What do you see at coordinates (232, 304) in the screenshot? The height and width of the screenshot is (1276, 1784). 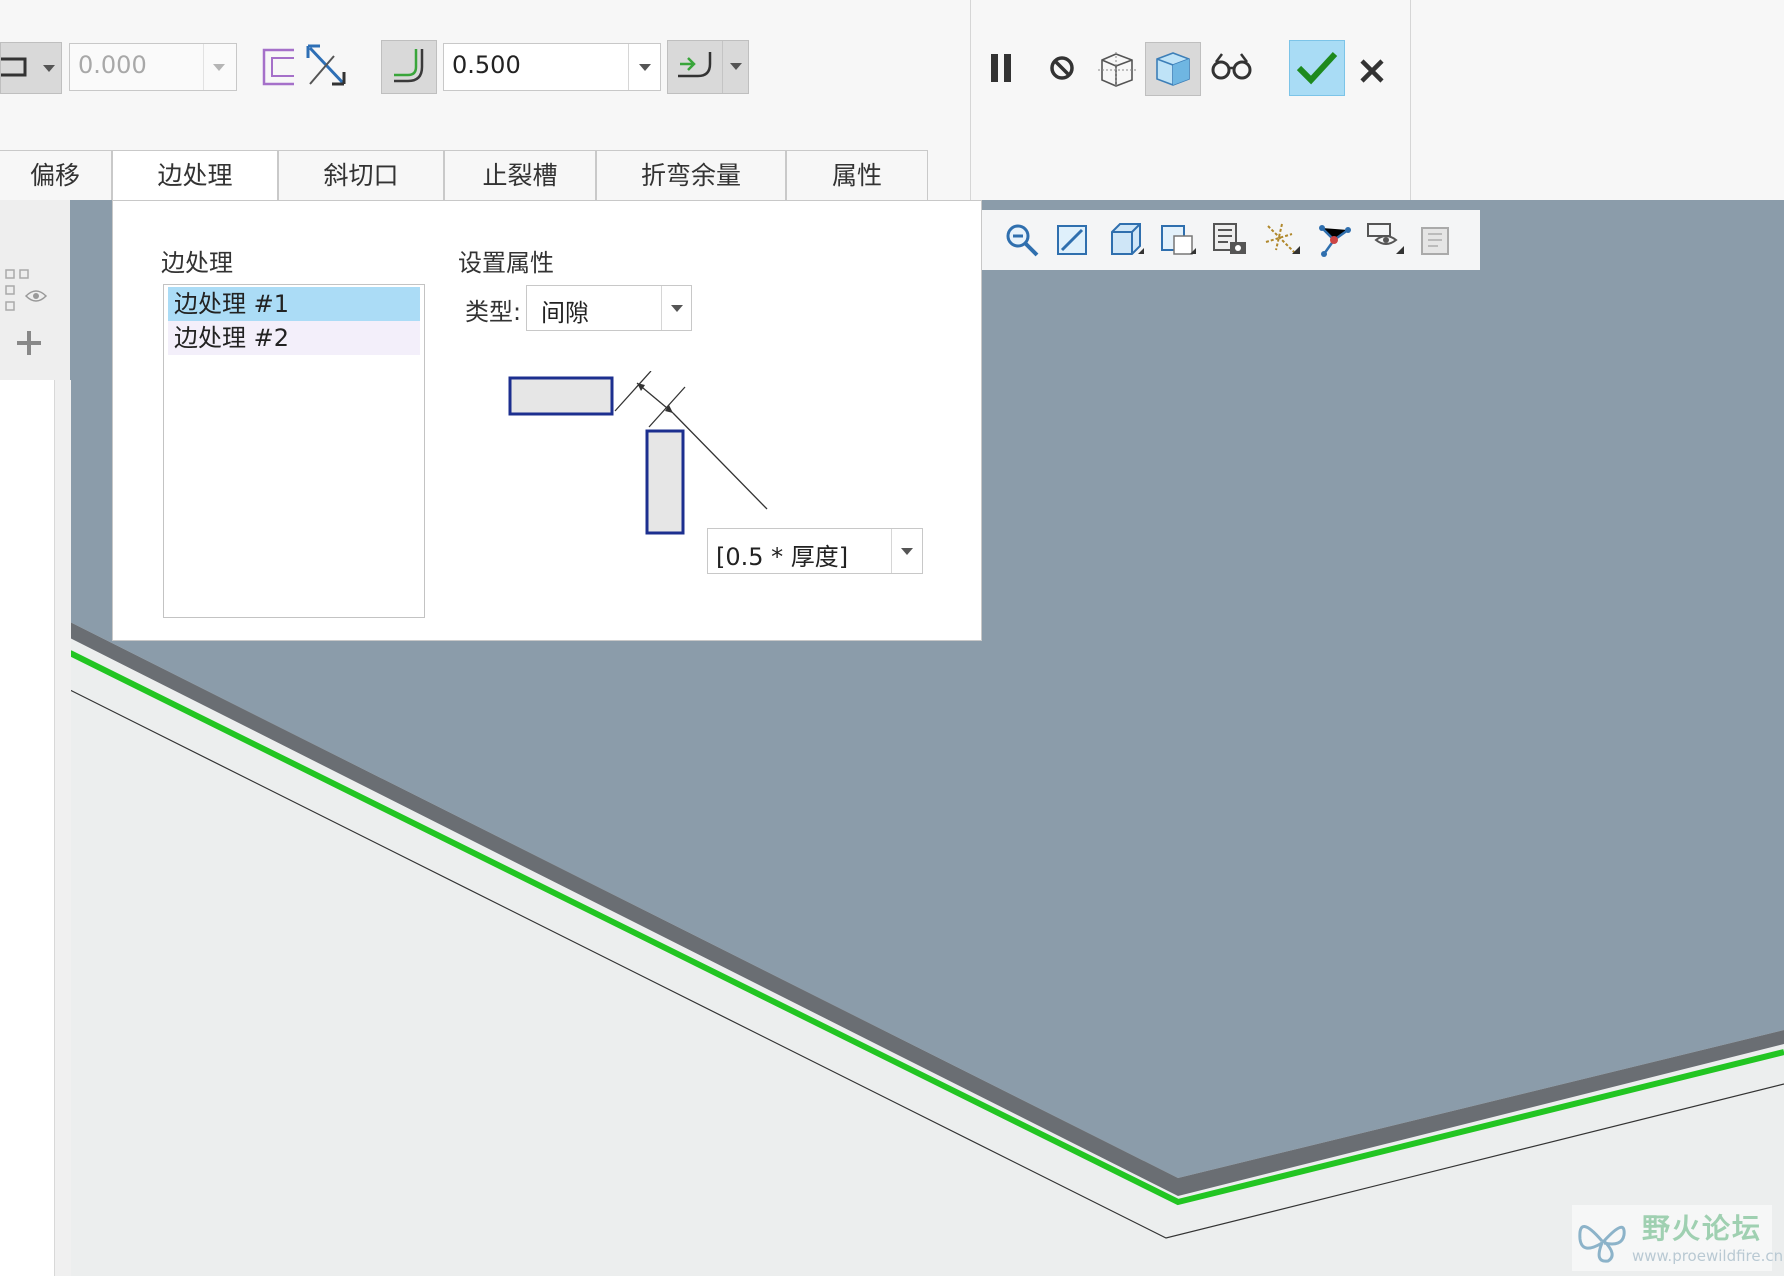 I see `list-item-label: 边处理 #1` at bounding box center [232, 304].